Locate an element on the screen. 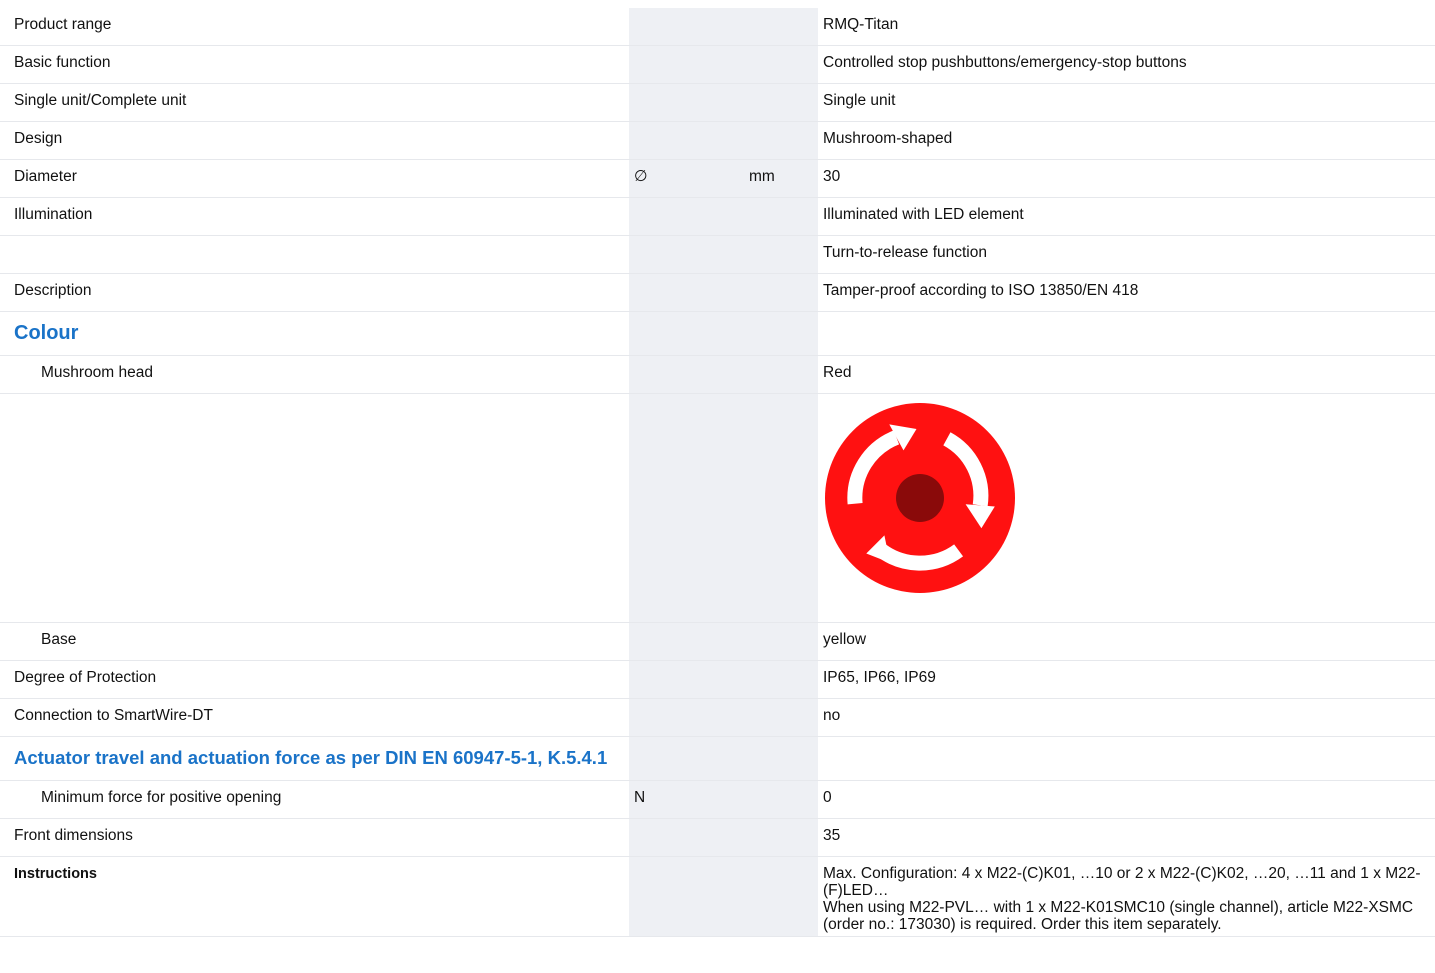  row-symbol: N is located at coordinates (686, 799).